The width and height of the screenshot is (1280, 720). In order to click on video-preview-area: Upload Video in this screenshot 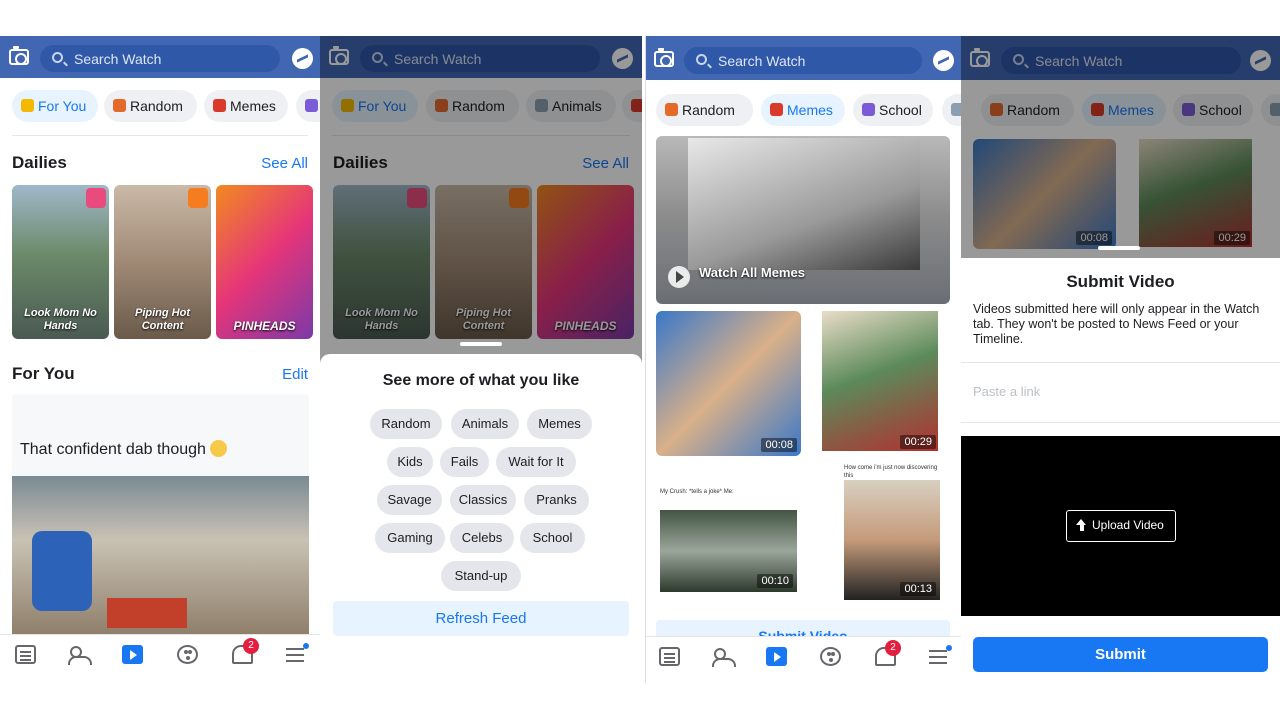, I will do `click(1120, 526)`.